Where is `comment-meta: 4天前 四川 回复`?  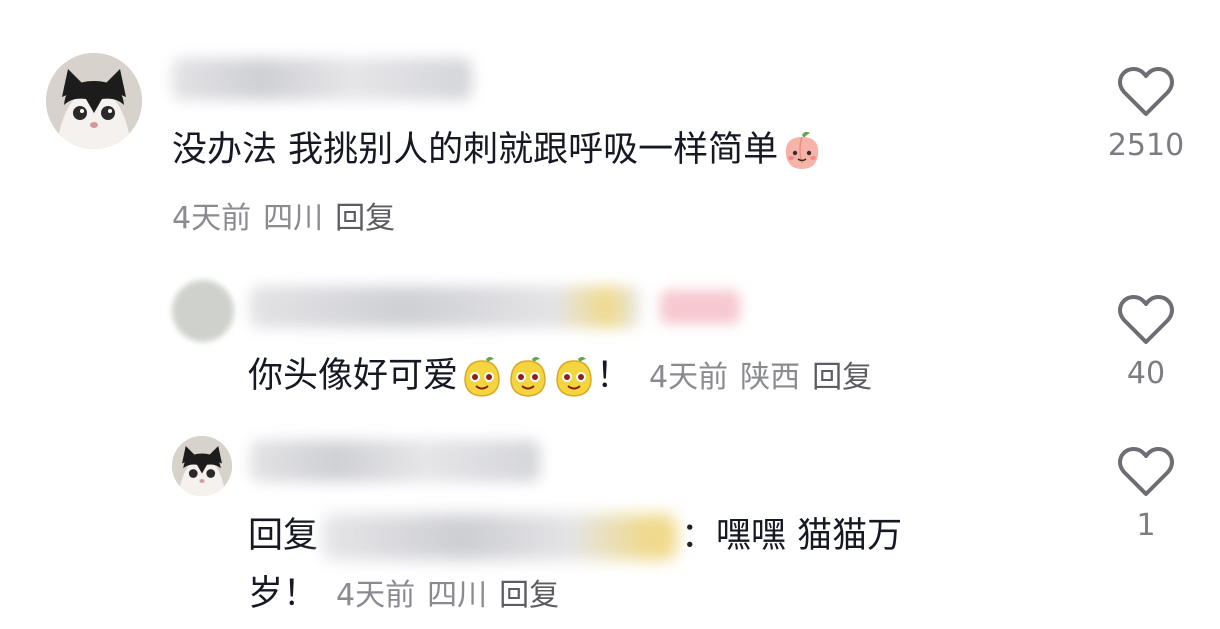 comment-meta: 4天前 四川 回复 is located at coordinates (289, 215).